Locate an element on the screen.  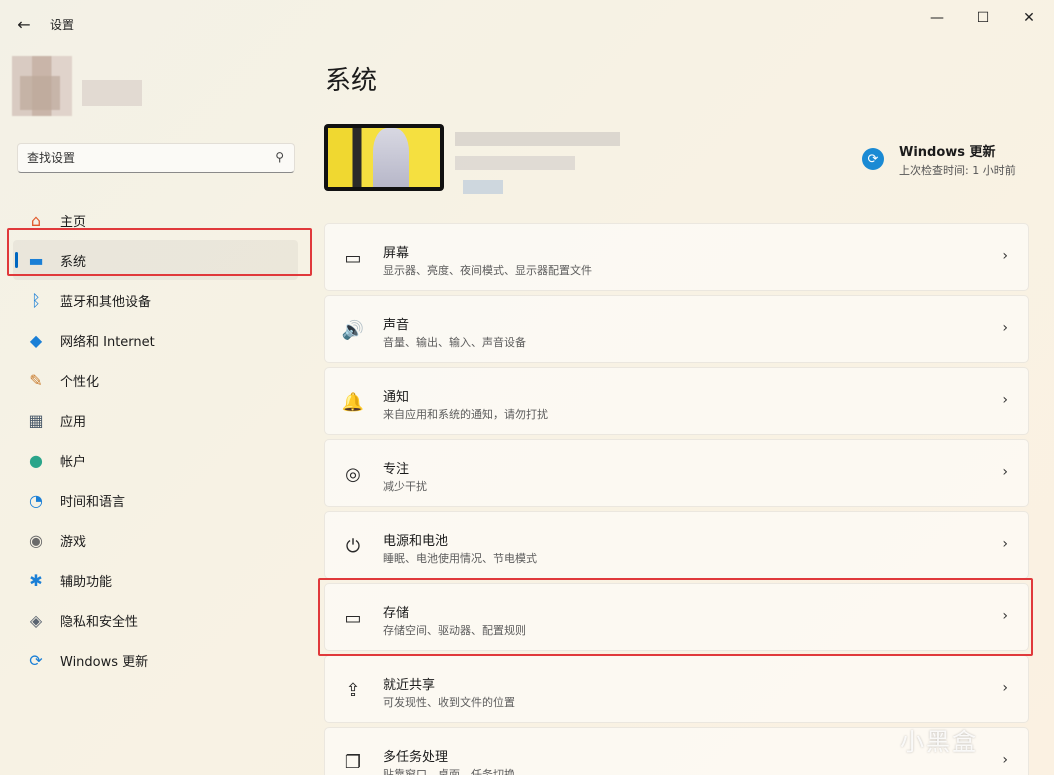
card-subtitle: 贴靠窗口、桌面、任务切换 is located at coordinates (449, 771).